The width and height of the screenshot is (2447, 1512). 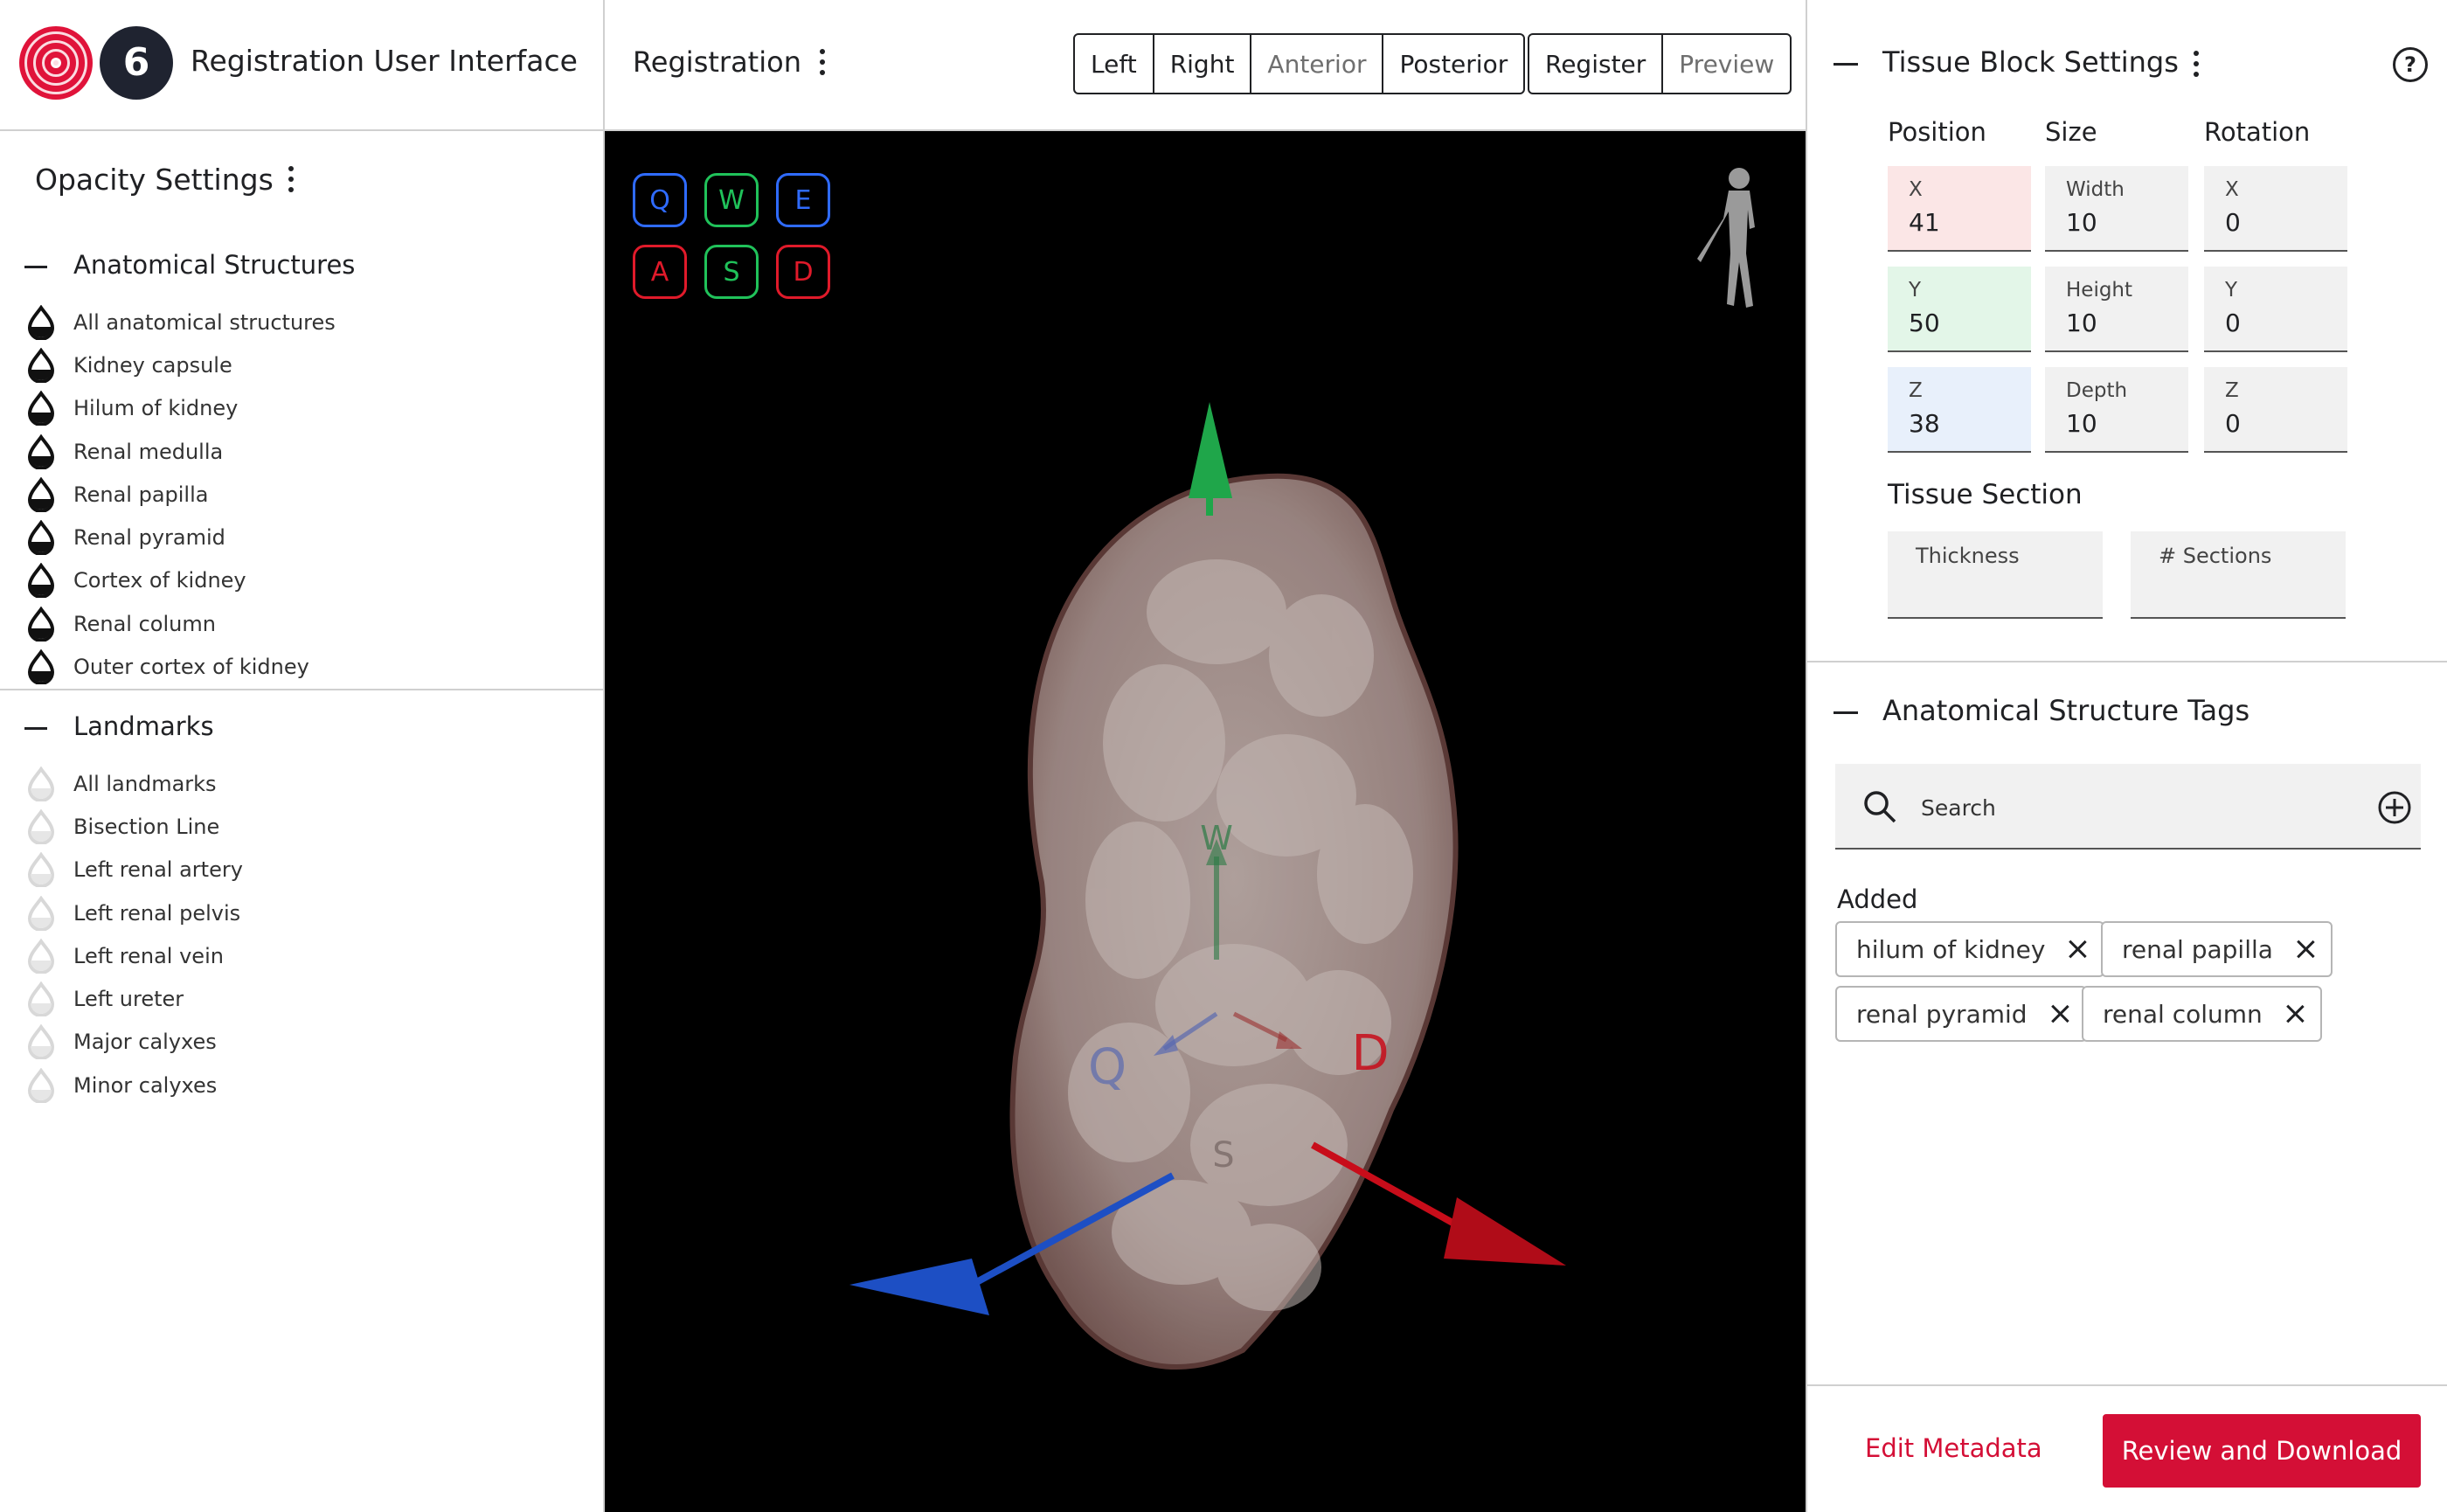 I want to click on mode-button-group: Register Preview, so click(x=1660, y=63).